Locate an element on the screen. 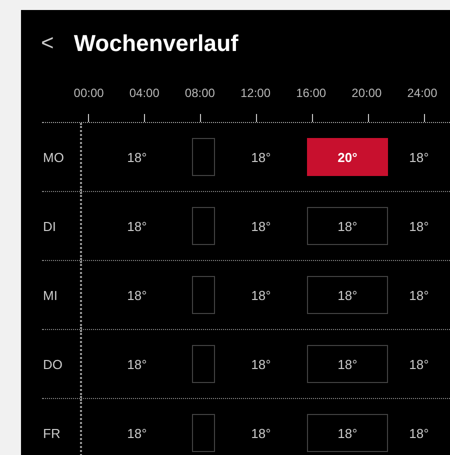 This screenshot has width=450, height=455. day-label: FR is located at coordinates (52, 433).